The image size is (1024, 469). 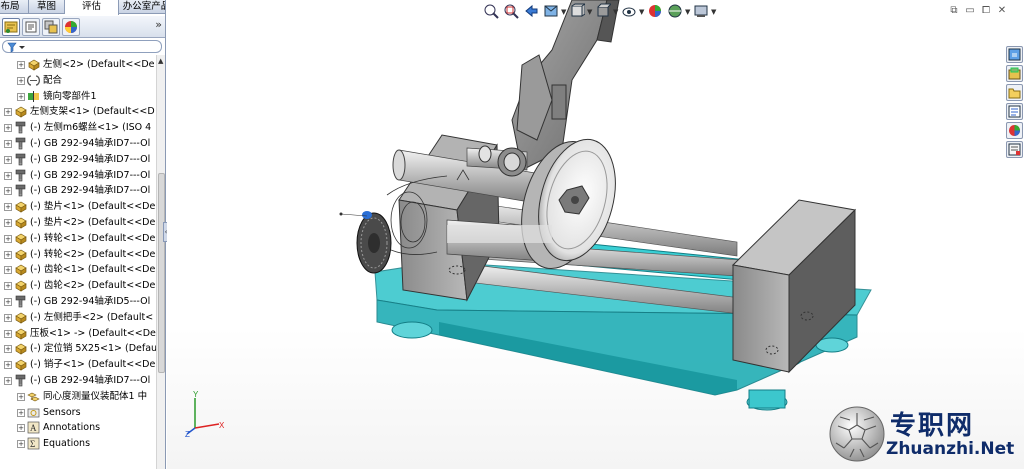 I want to click on configuration-manager-icon, so click(x=51, y=27).